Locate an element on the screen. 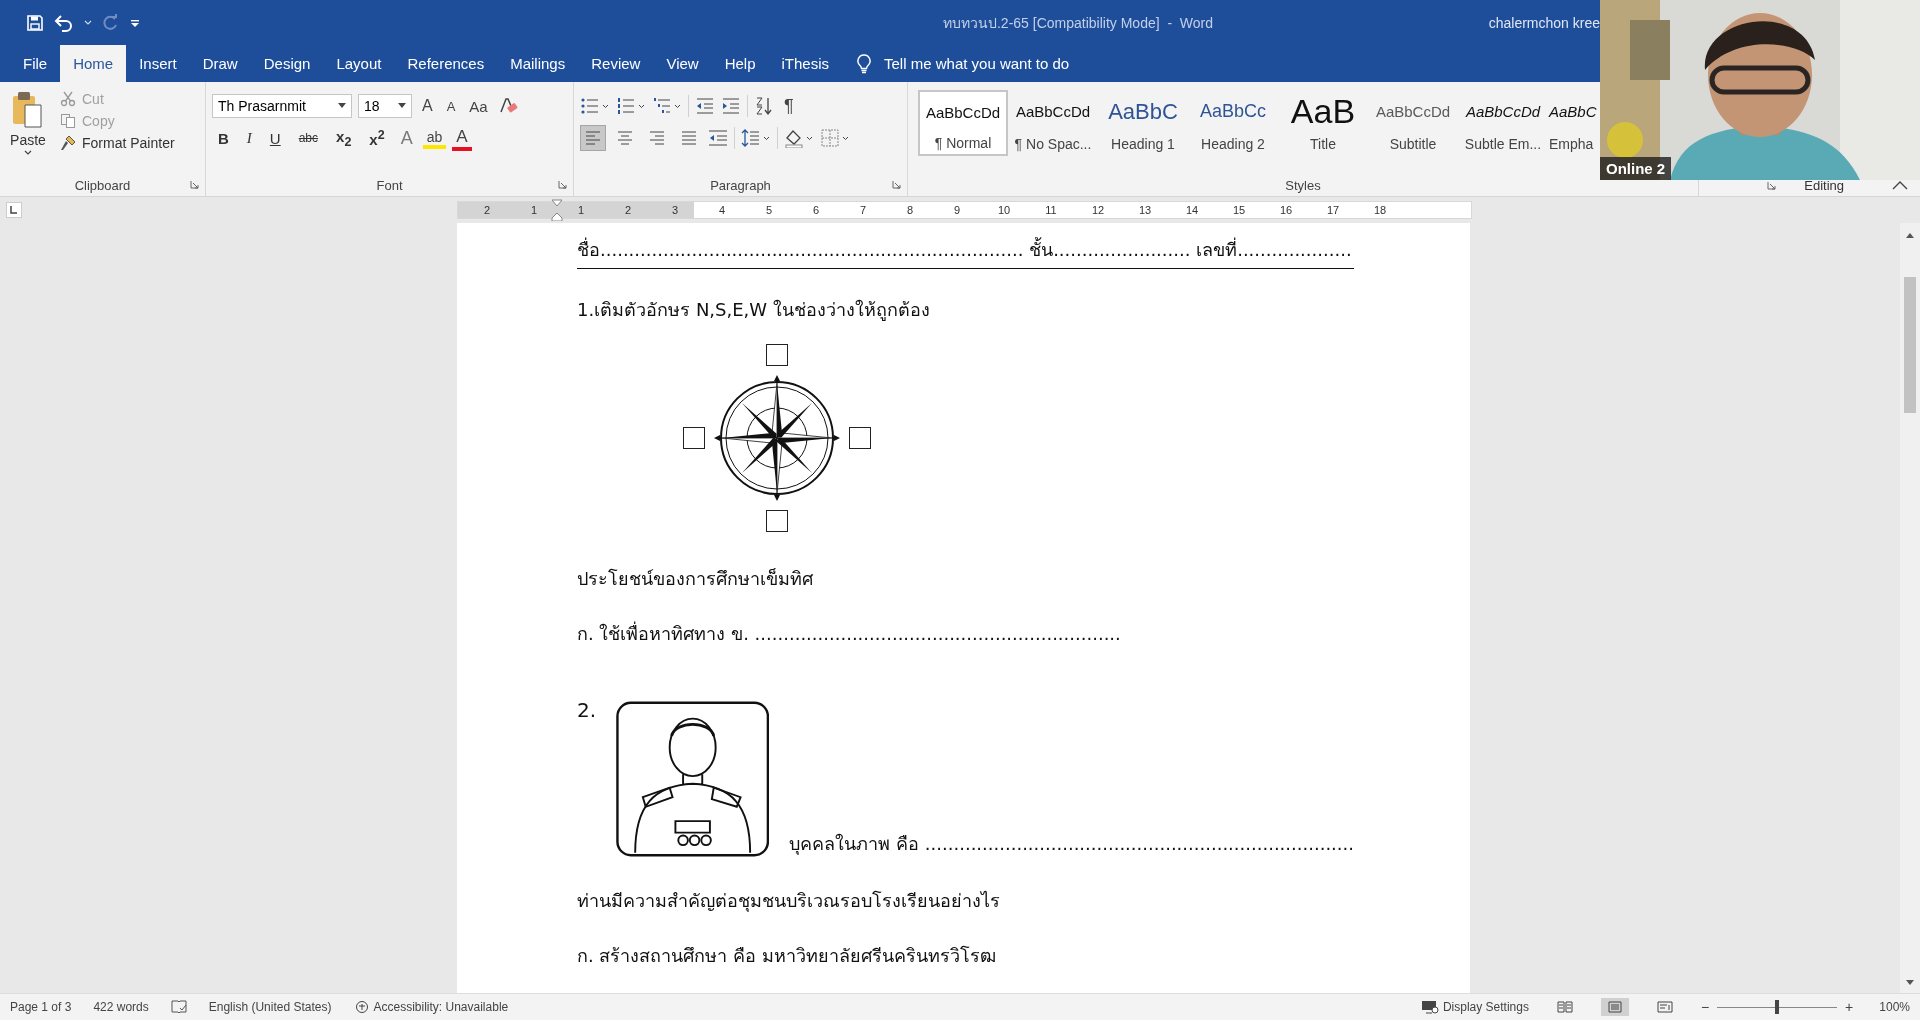 This screenshot has width=1920, height=1020. show-formatting-button: ¶ is located at coordinates (789, 106).